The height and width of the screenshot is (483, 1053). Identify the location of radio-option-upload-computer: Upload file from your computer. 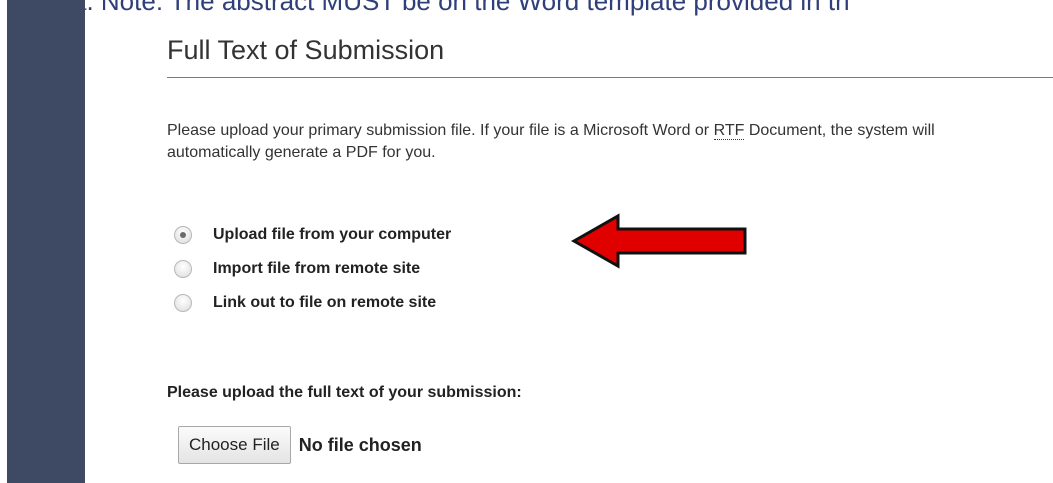
(312, 235).